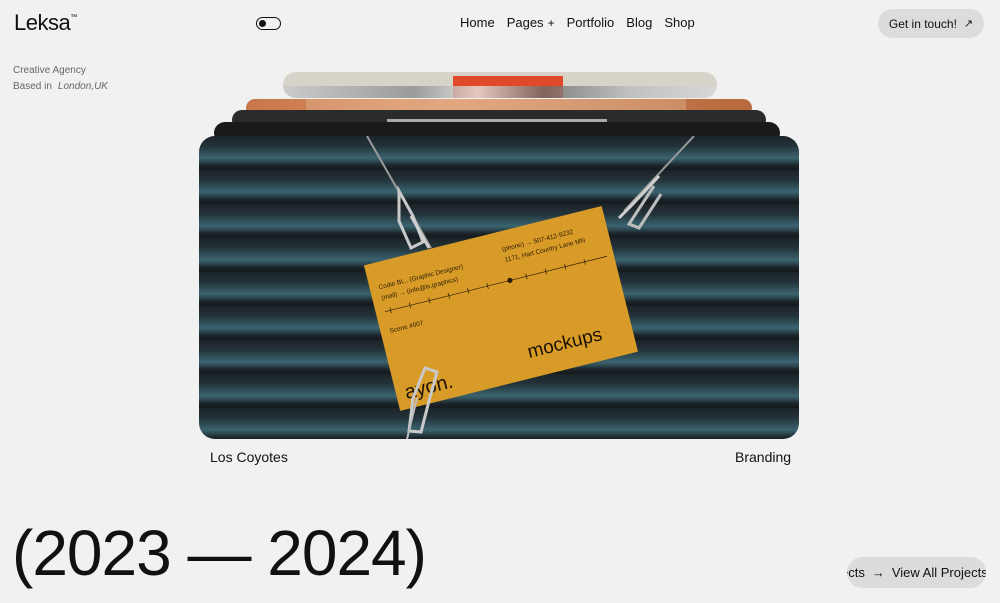 The height and width of the screenshot is (603, 1000). I want to click on main-nav: Home Pages + Portfolio Blog Shop, so click(577, 22).